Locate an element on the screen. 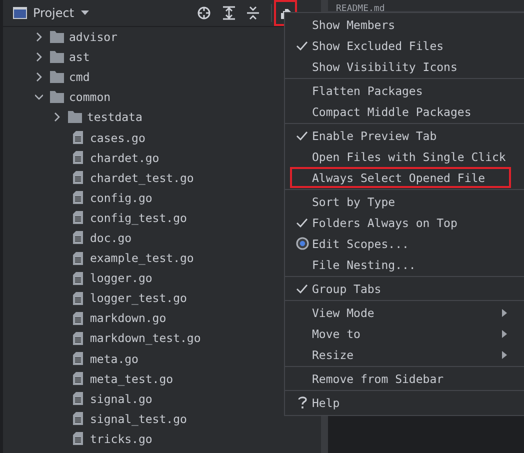 The height and width of the screenshot is (453, 524). help-icon is located at coordinates (302, 402).